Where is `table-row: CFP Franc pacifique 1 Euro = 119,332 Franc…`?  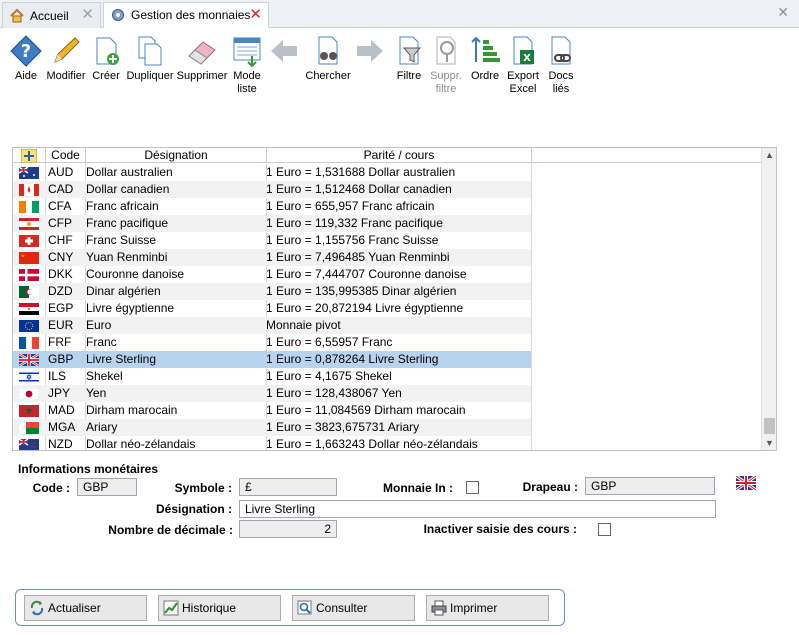 table-row: CFP Franc pacifique 1 Euro = 119,332 Franc… is located at coordinates (272, 223).